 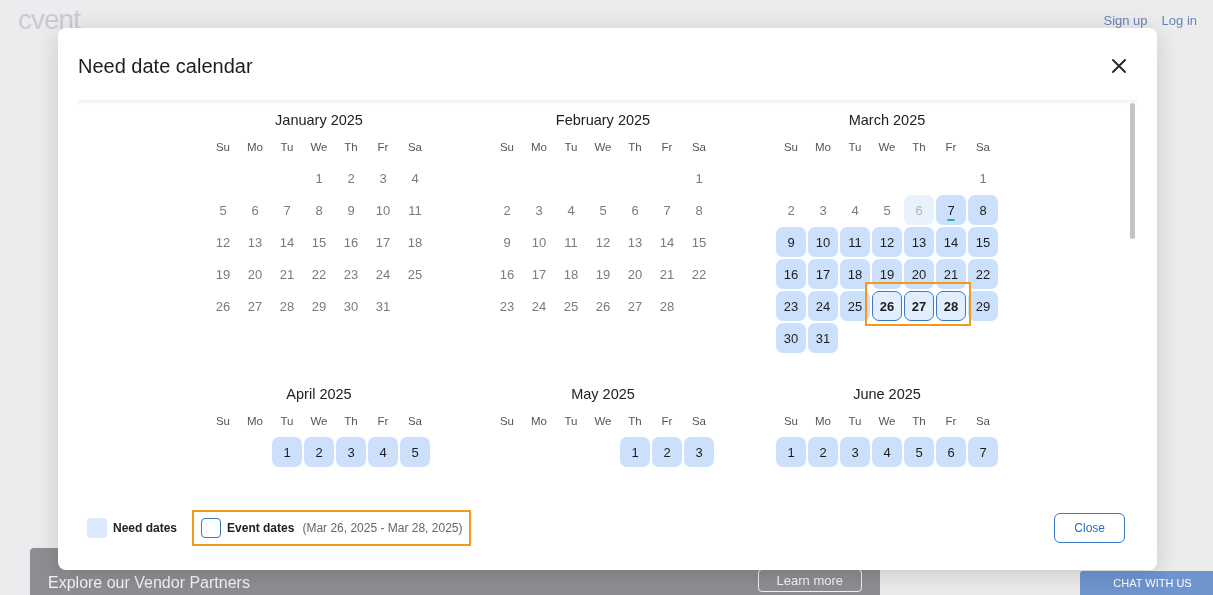 What do you see at coordinates (1146, 583) in the screenshot?
I see `chat-button: CHAT WITH US` at bounding box center [1146, 583].